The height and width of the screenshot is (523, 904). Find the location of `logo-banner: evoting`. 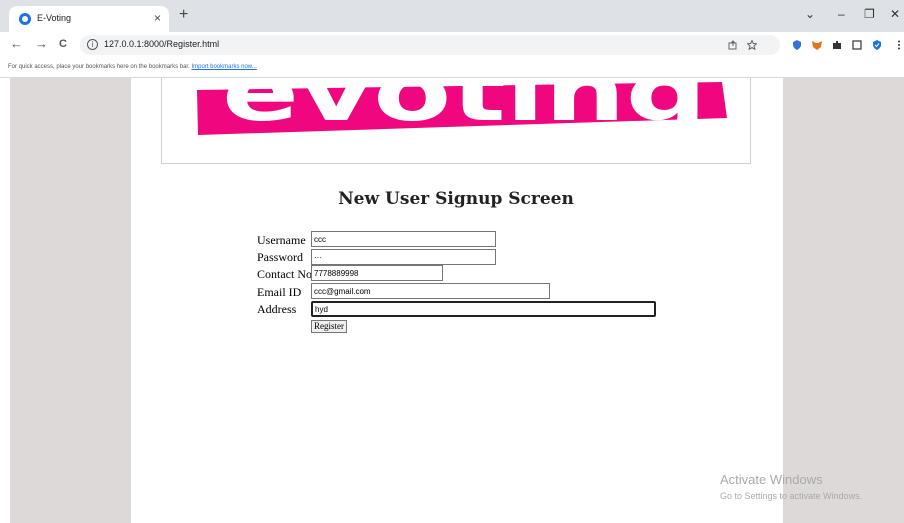

logo-banner: evoting is located at coordinates (456, 121).